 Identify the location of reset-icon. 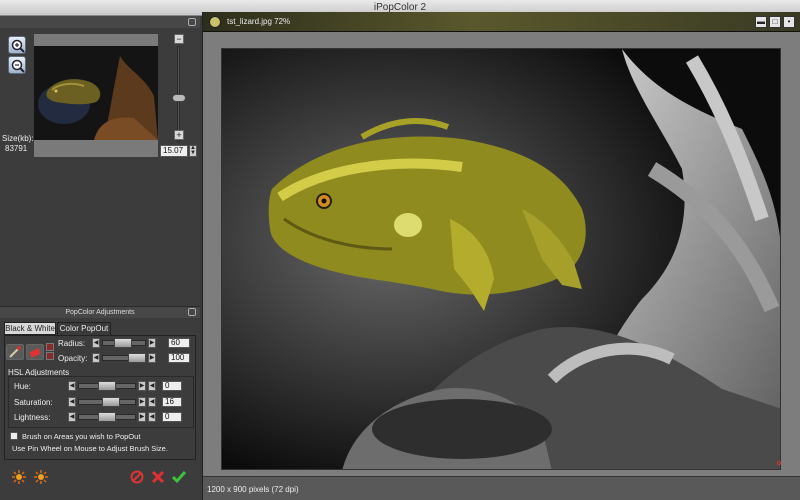
(137, 477).